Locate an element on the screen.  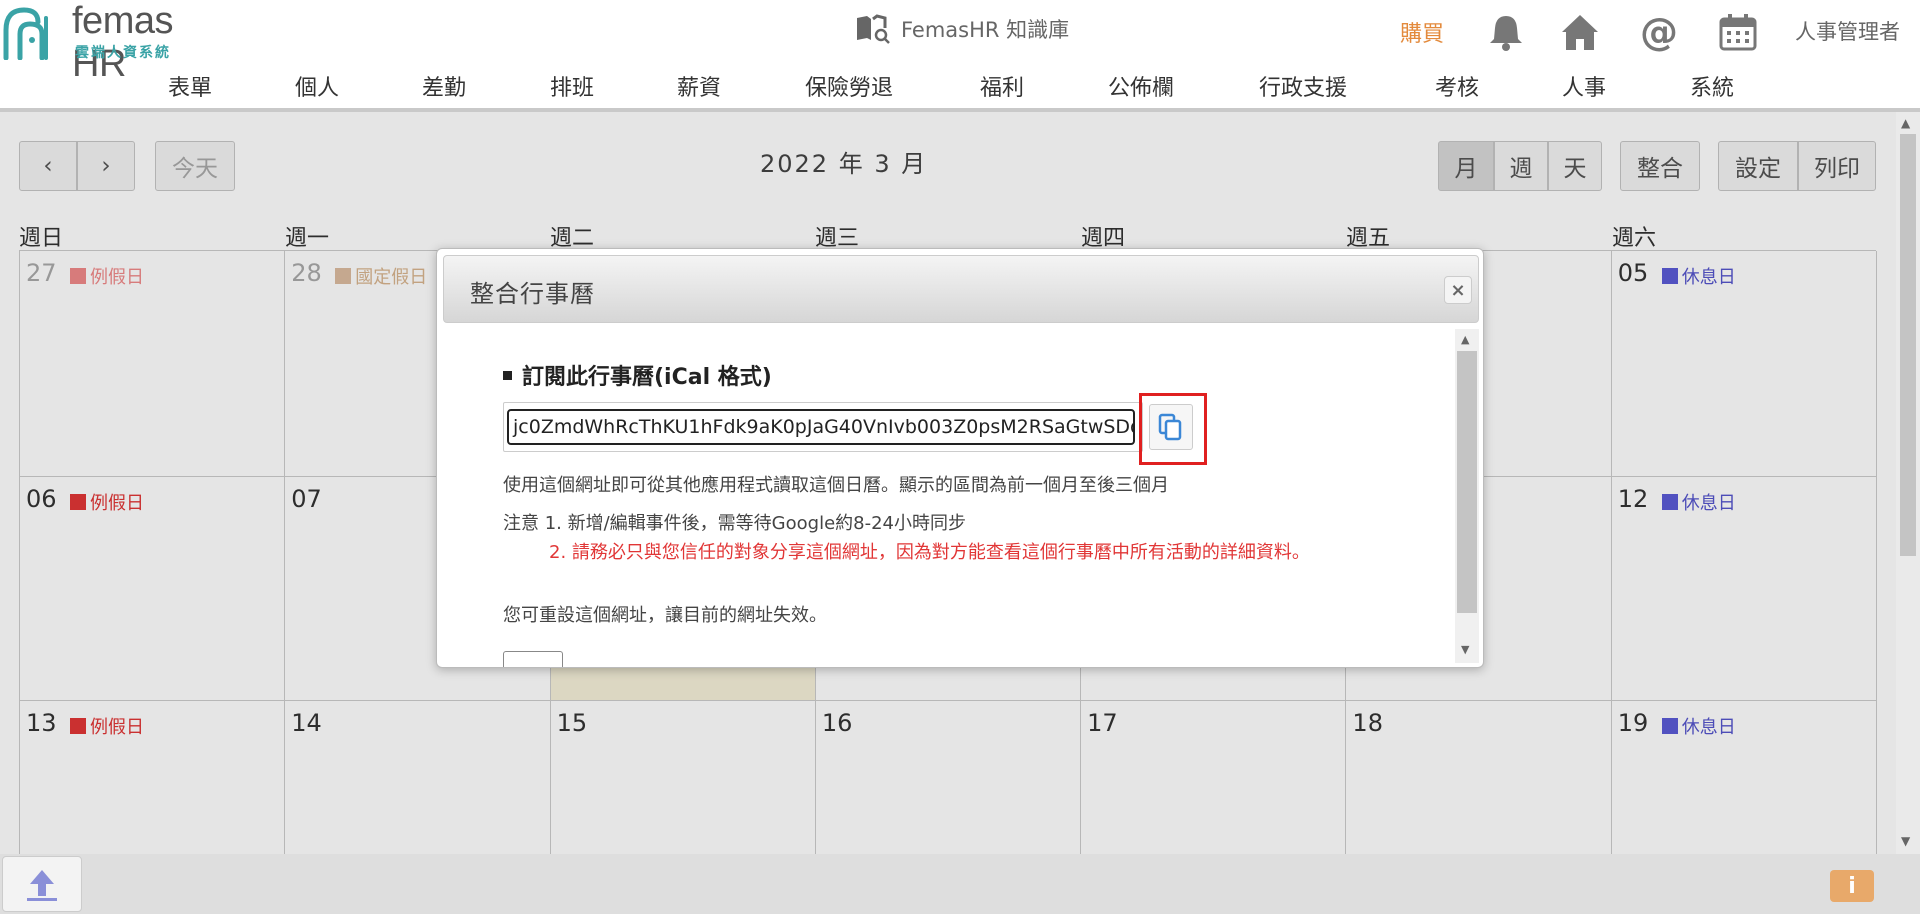
scroll-down-icon: ▼ is located at coordinates (1905, 841).